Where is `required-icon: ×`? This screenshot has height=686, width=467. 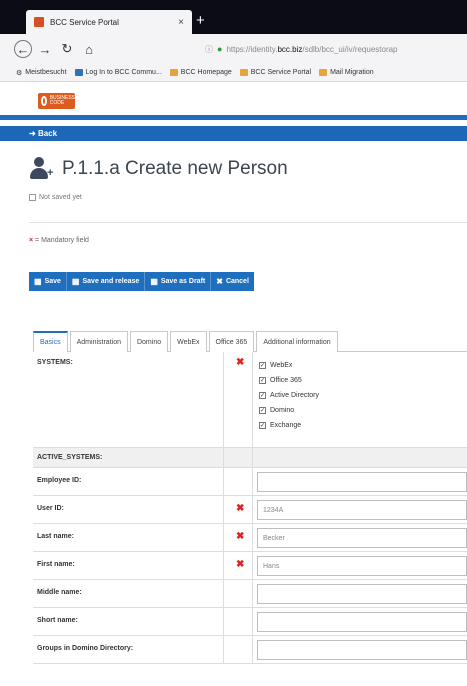
required-icon: × is located at coordinates (31, 240).